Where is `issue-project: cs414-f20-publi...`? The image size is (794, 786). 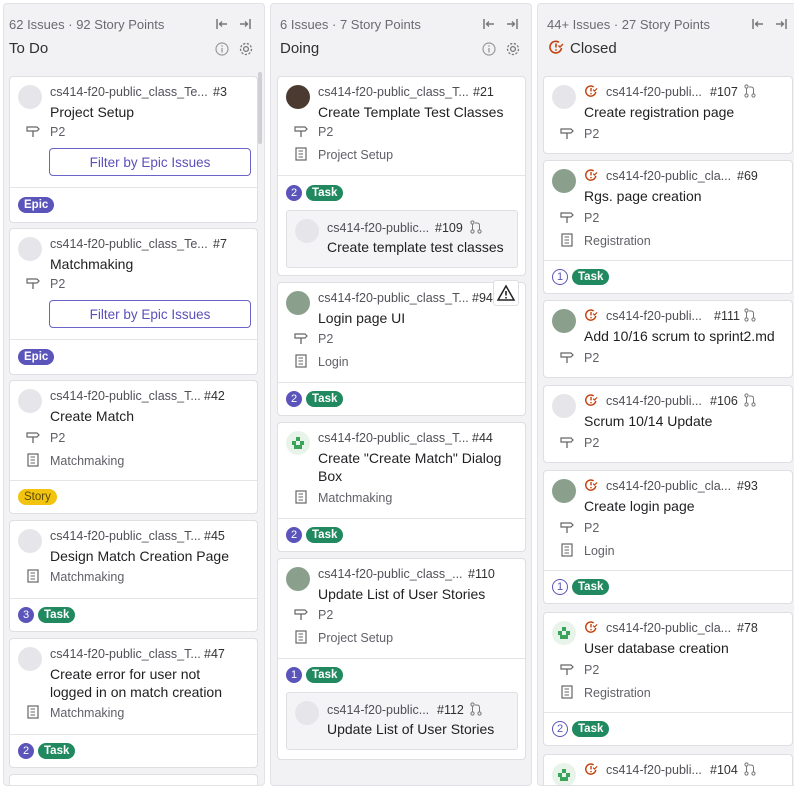
issue-project: cs414-f20-publi... is located at coordinates (654, 92).